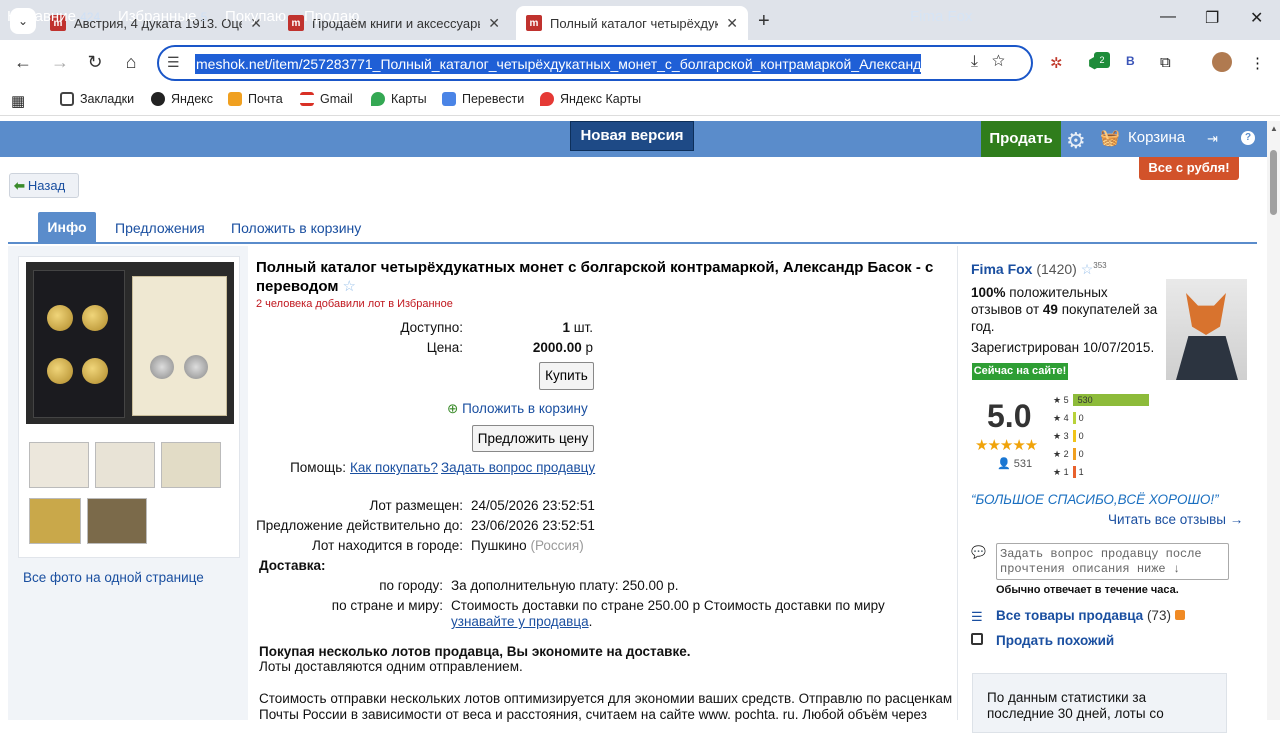 The height and width of the screenshot is (733, 1280). I want to click on bookmark-maps: Карты, so click(399, 99).